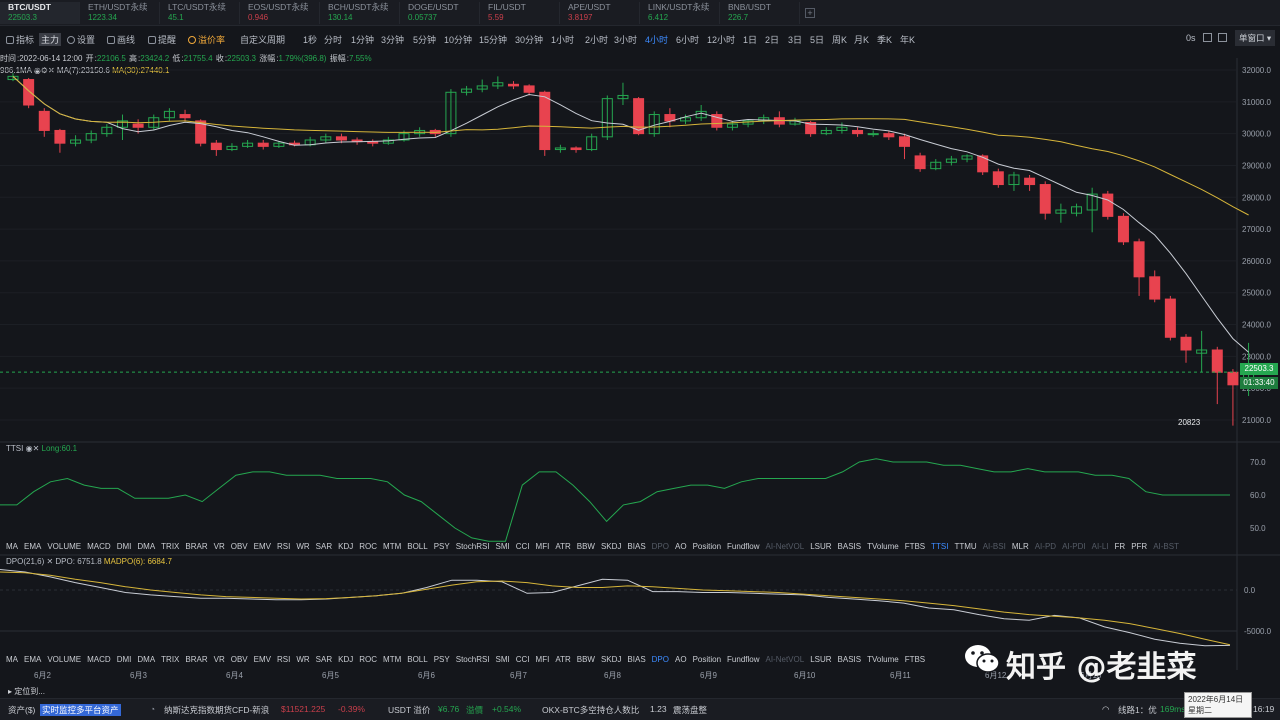  Describe the element at coordinates (586, 659) in the screenshot. I see `indicator-option: BBW` at that location.